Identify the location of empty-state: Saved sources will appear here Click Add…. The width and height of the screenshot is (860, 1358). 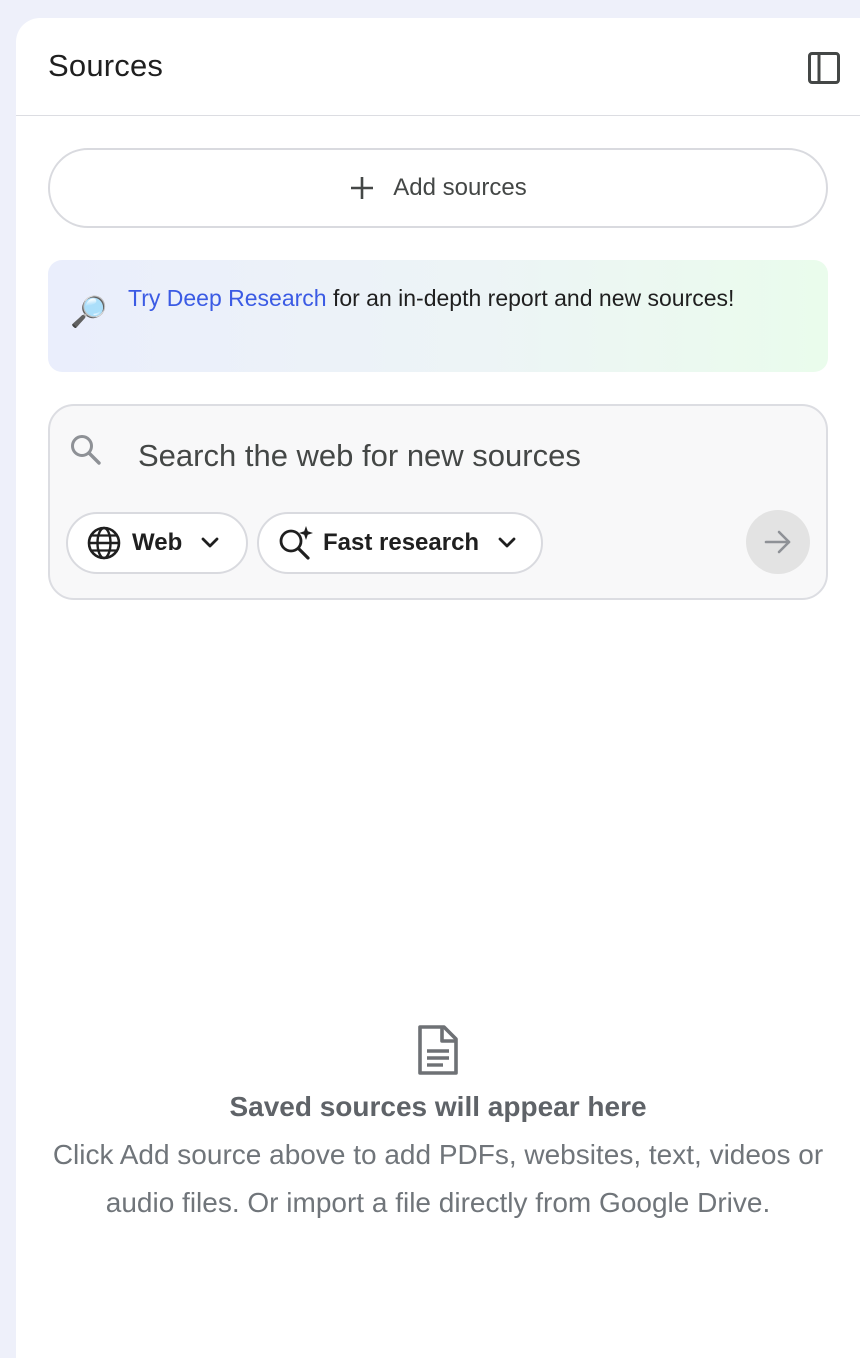
(438, 1125).